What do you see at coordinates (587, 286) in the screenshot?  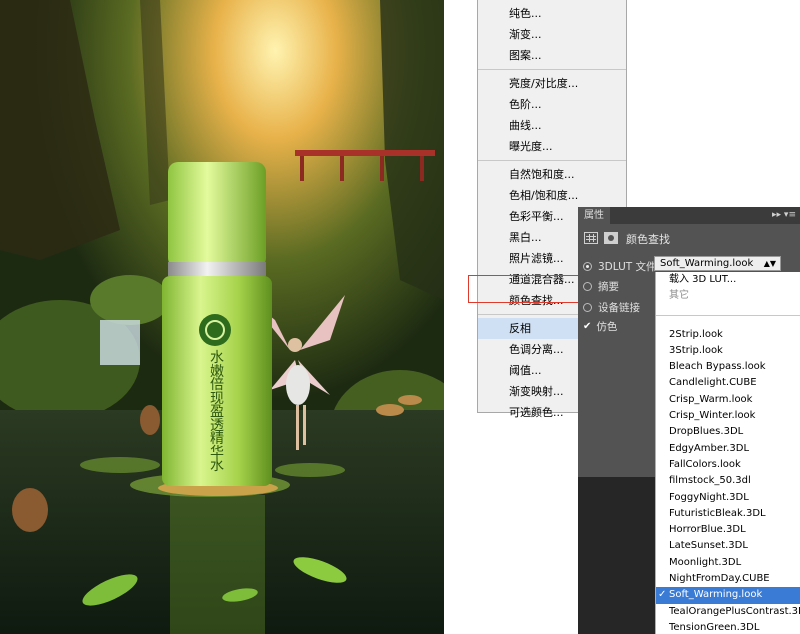 I see `radio-abstract` at bounding box center [587, 286].